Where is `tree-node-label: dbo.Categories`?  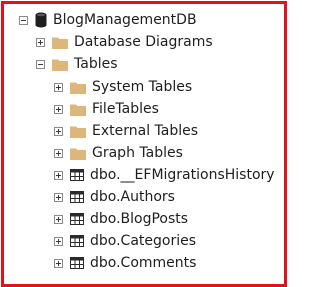 tree-node-label: dbo.Categories is located at coordinates (143, 241).